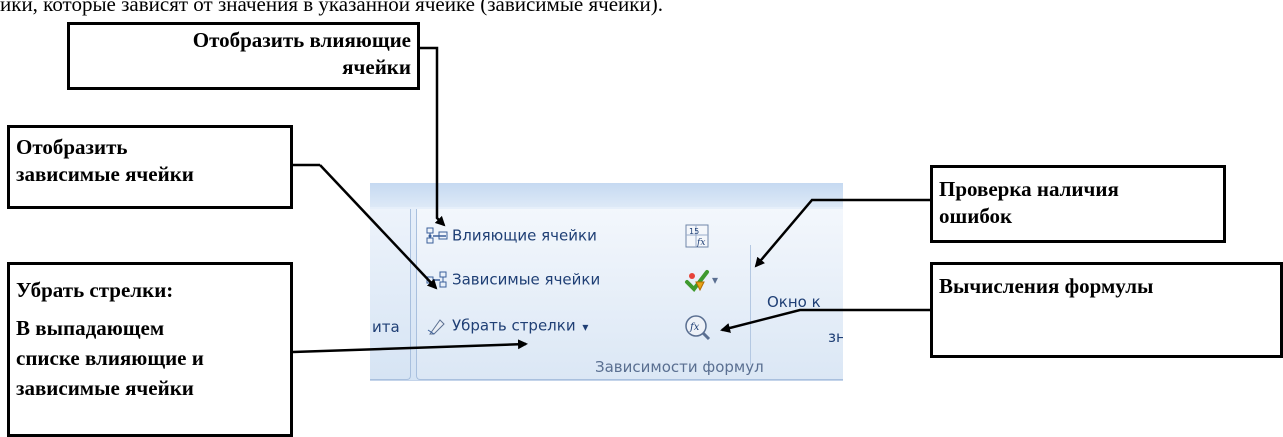  Describe the element at coordinates (825, 320) in the screenshot. I see `arrow-evaluate-formula` at that location.